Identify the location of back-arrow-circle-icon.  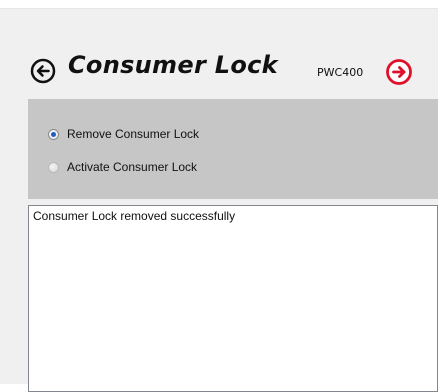
(43, 71).